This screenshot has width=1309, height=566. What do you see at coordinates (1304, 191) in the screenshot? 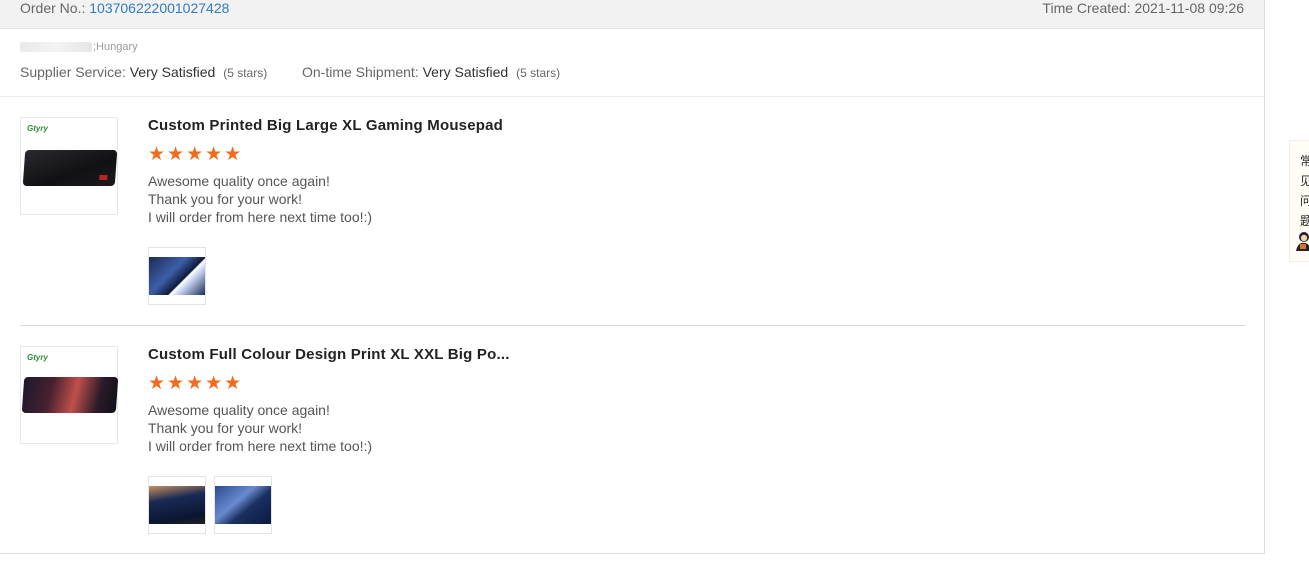
I see `faq-label: 常见问题` at bounding box center [1304, 191].